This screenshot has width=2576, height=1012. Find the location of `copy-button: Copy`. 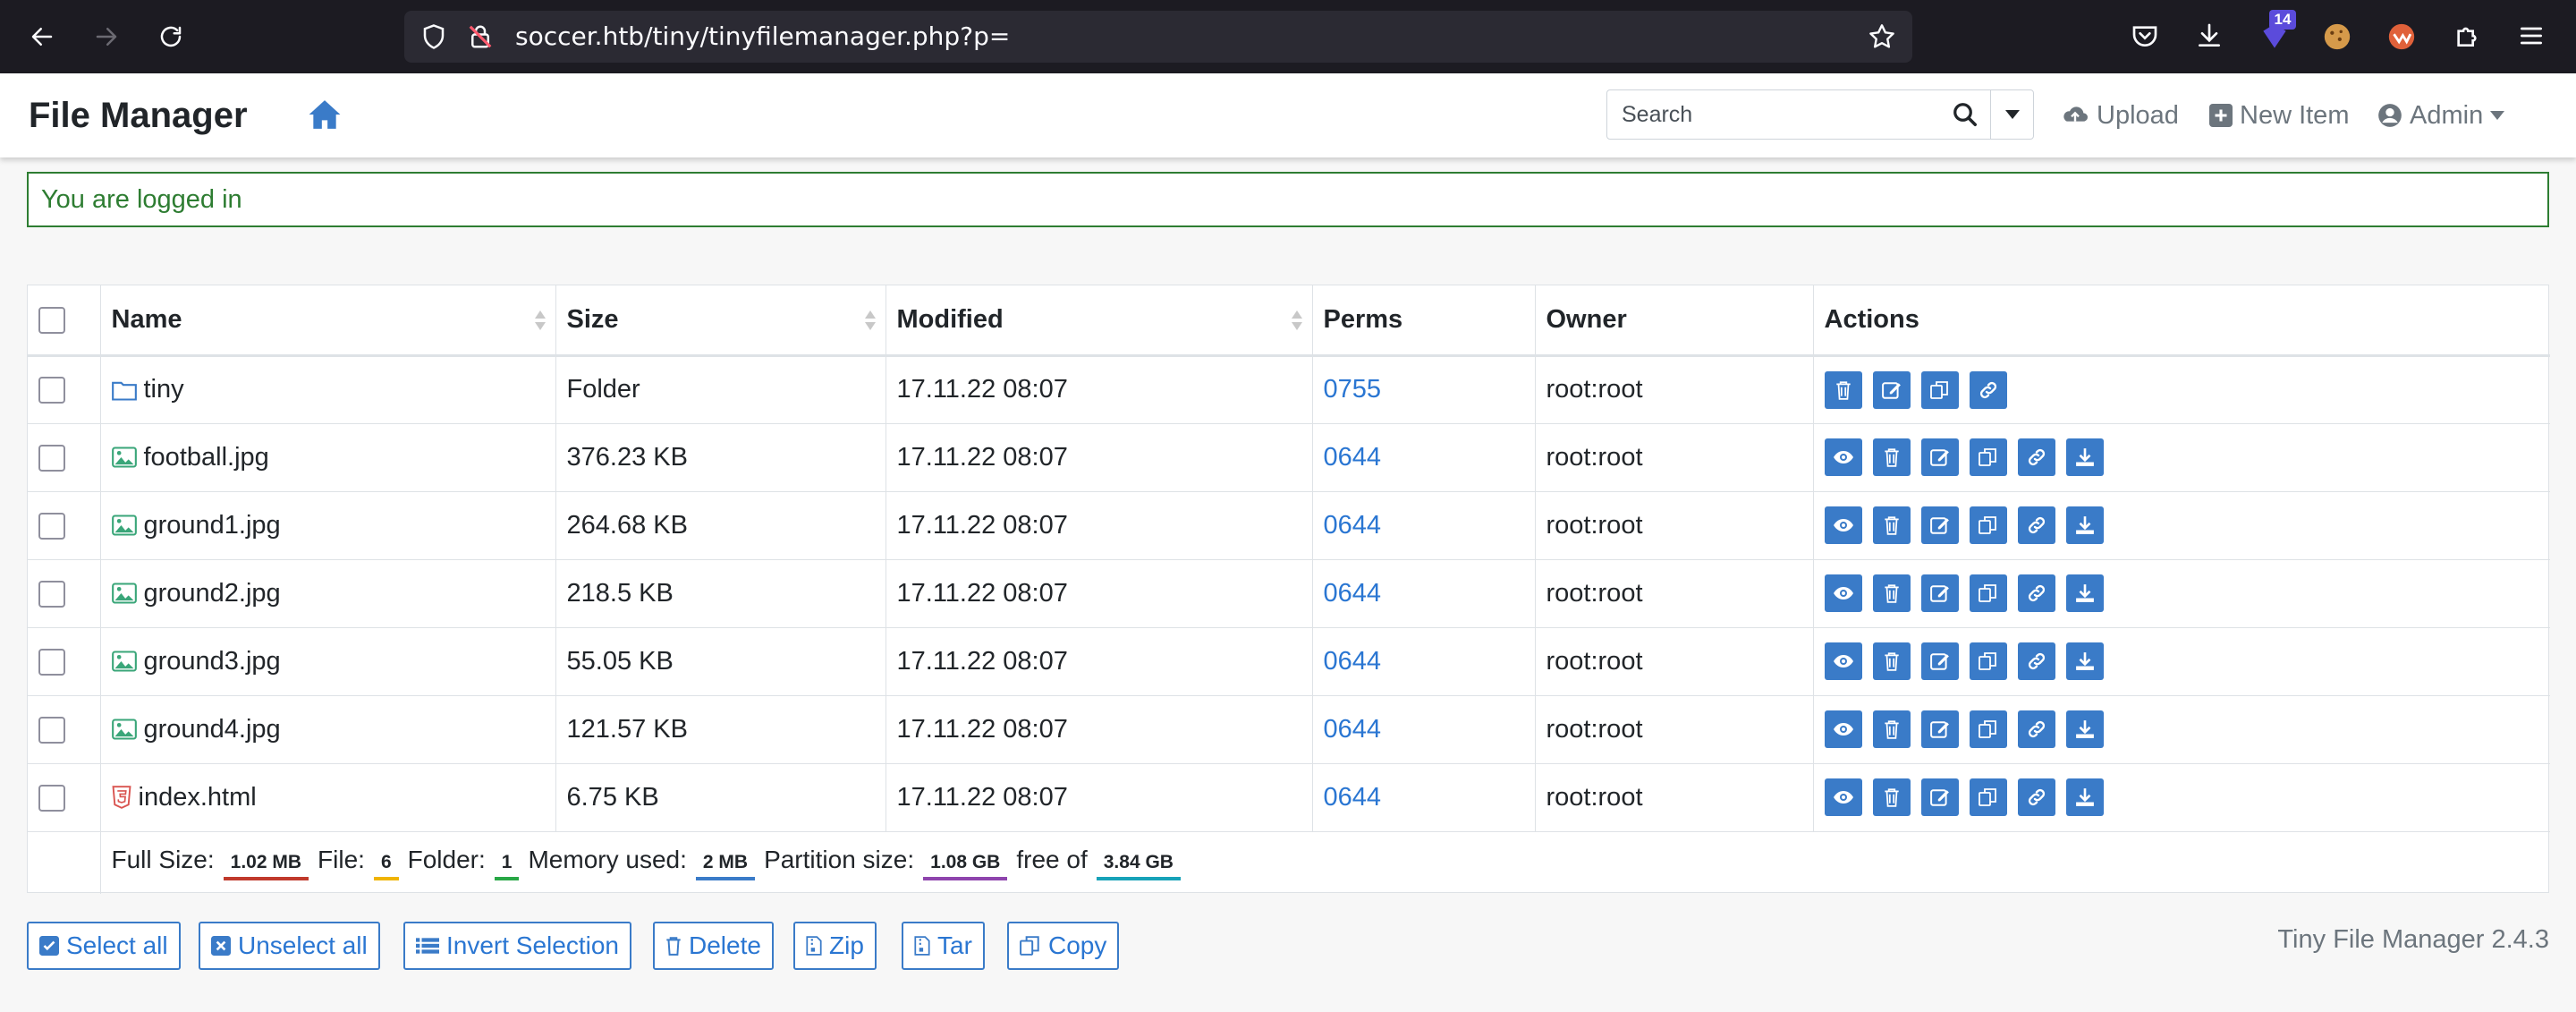

copy-button: Copy is located at coordinates (1063, 946).